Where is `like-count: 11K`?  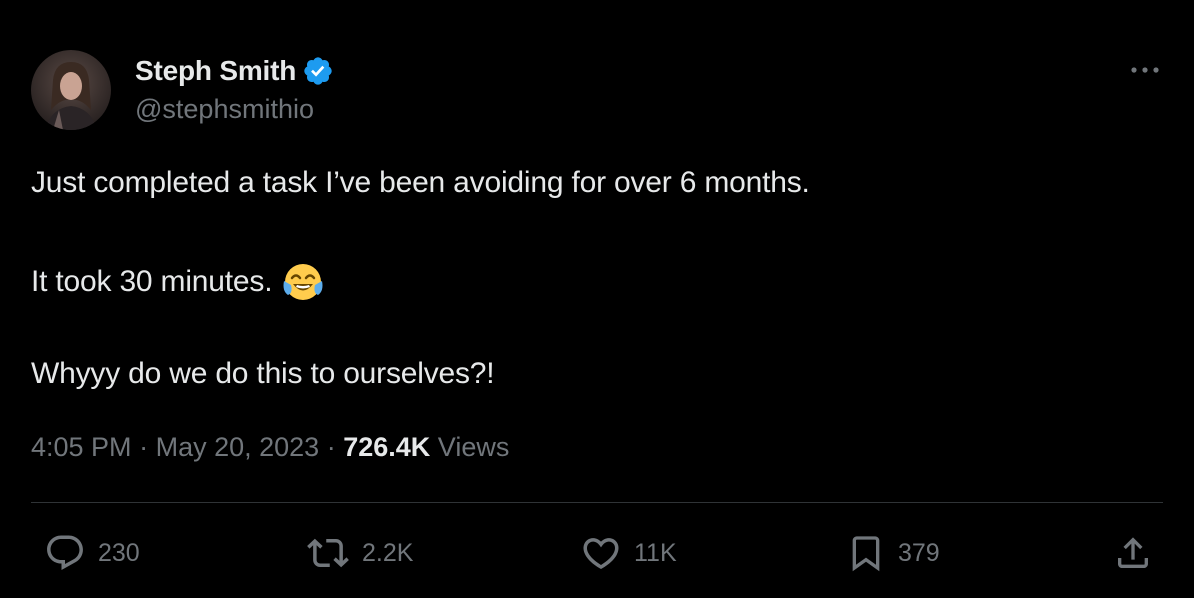
like-count: 11K is located at coordinates (655, 552).